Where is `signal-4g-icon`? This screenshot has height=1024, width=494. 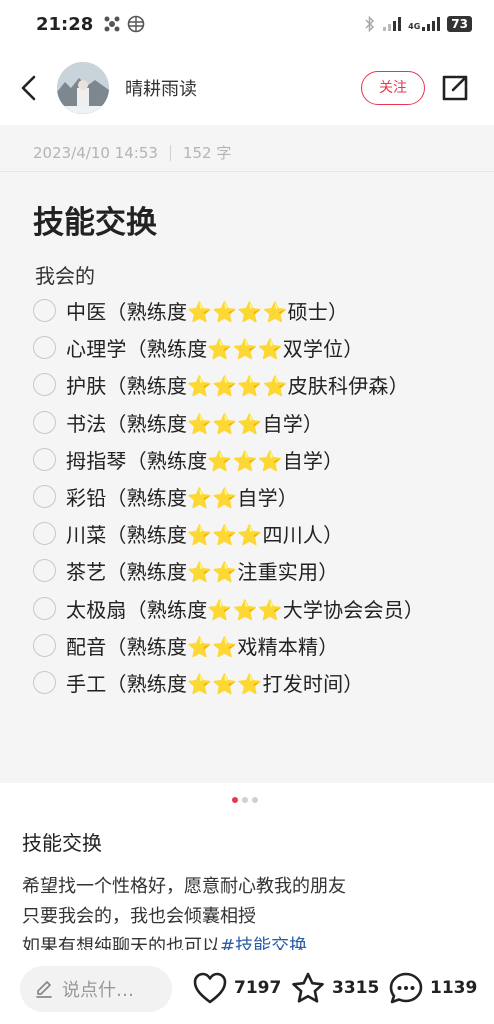 signal-4g-icon is located at coordinates (431, 24).